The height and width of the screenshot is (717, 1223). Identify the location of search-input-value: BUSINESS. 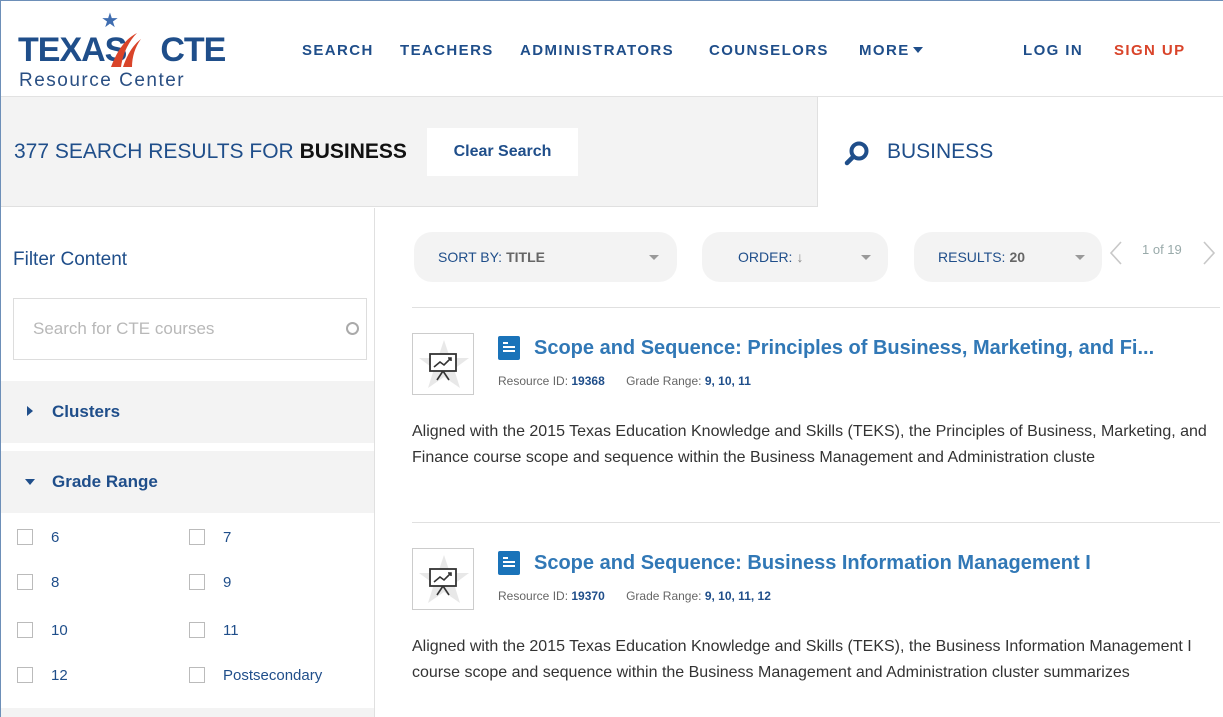
(940, 152).